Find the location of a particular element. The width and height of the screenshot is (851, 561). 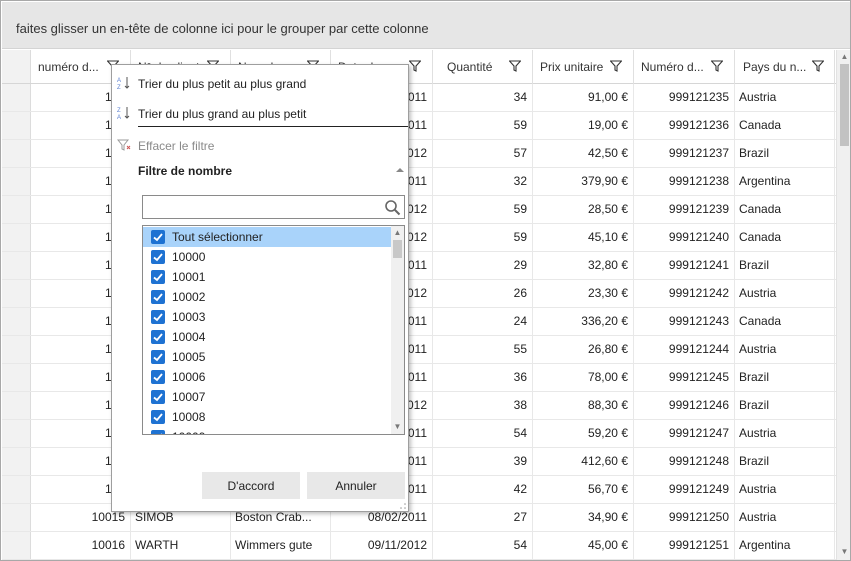

scroll-up-arrow-icon: ▲ is located at coordinates (844, 56).